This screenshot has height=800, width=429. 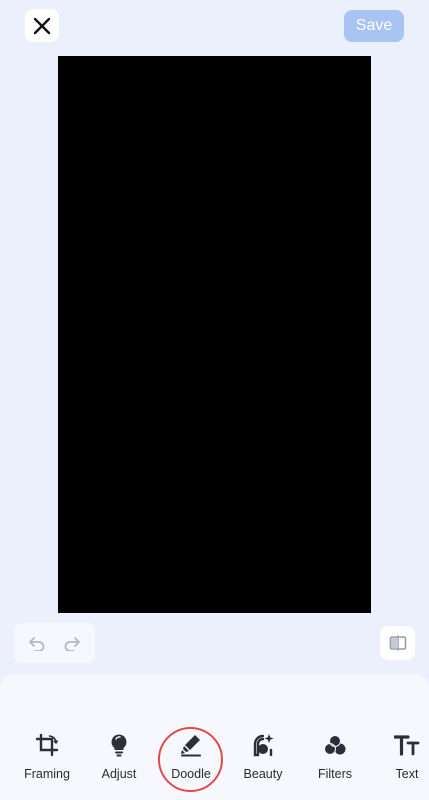 I want to click on tool-adjust: Adjust, so click(x=119, y=757).